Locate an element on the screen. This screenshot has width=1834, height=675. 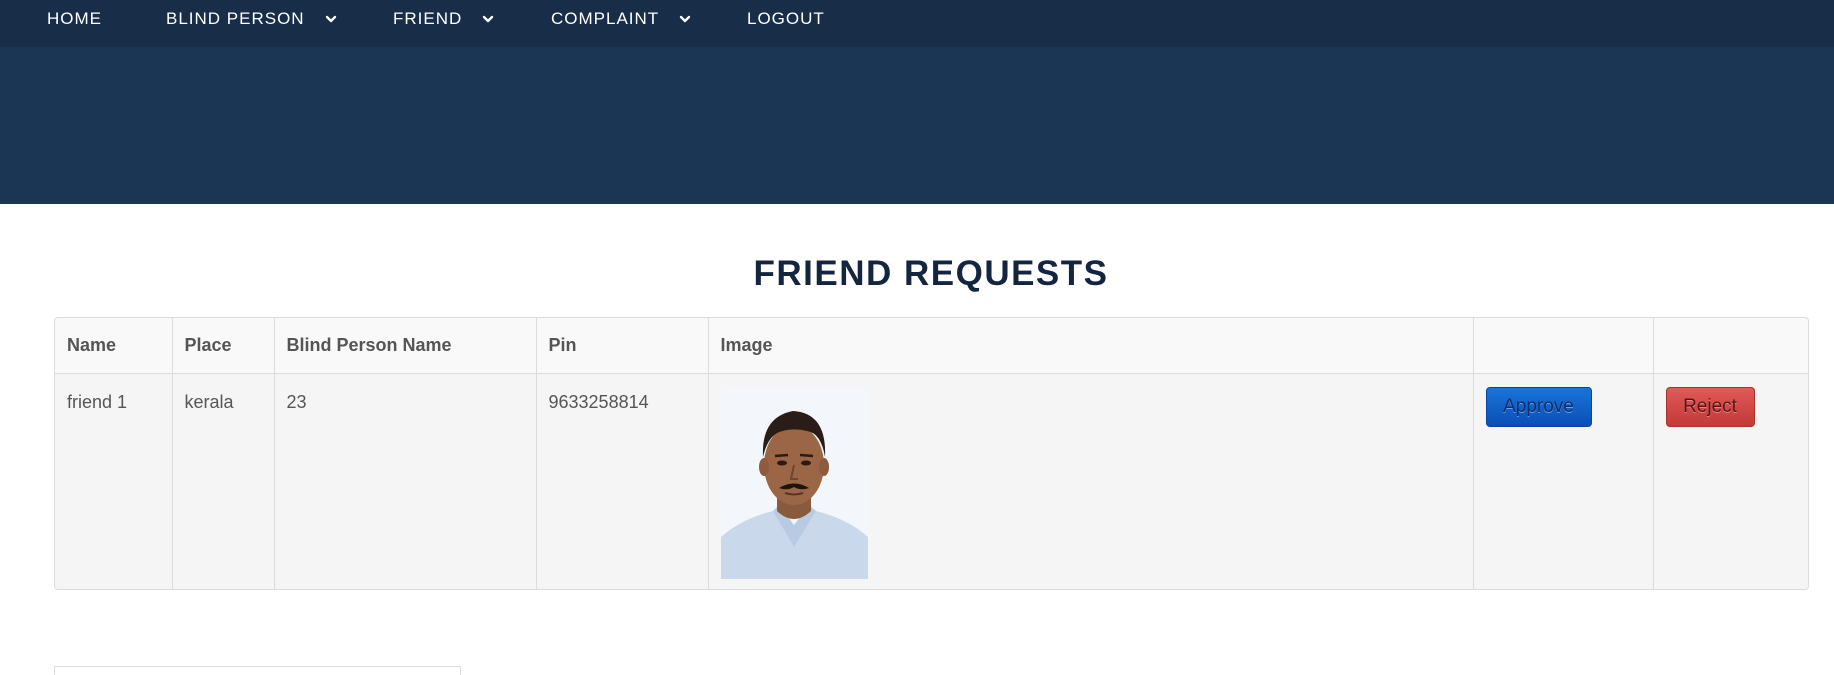
reject-button: Reject is located at coordinates (1710, 406).